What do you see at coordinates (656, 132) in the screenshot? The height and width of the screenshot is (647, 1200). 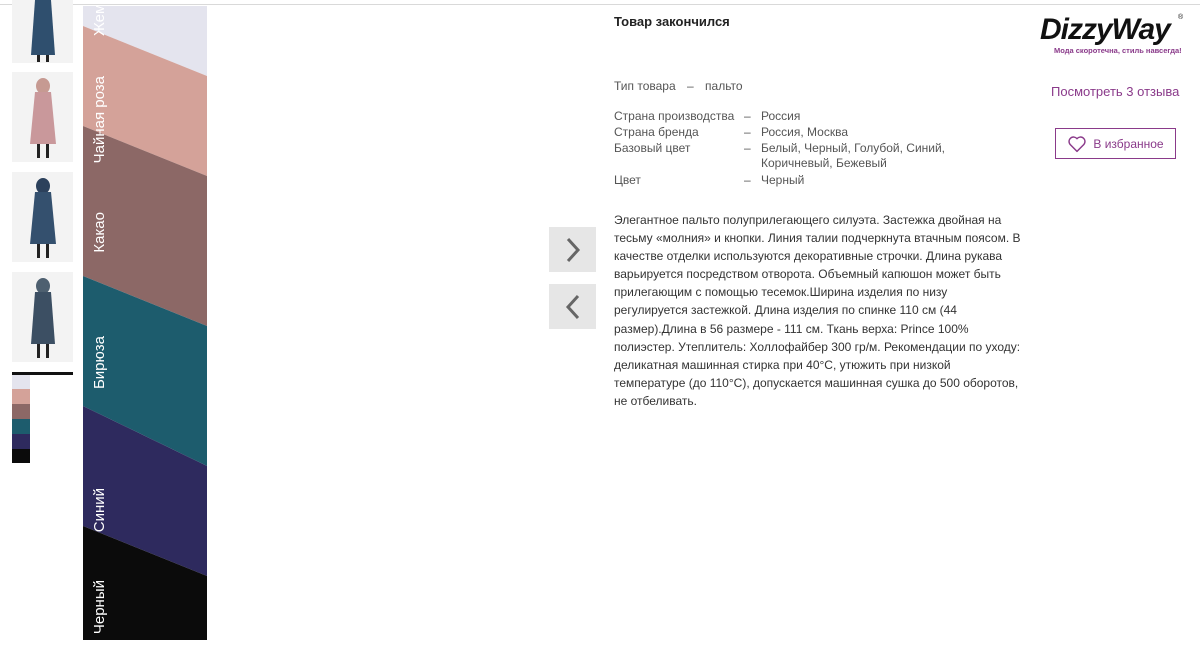 I see `property-name: Страна бренда` at bounding box center [656, 132].